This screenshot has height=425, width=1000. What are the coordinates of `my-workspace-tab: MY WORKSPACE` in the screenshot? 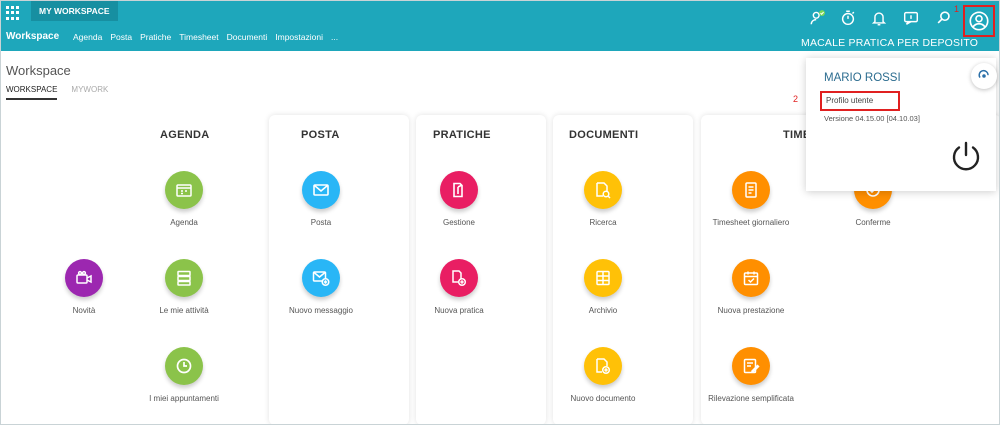 It's located at (74, 11).